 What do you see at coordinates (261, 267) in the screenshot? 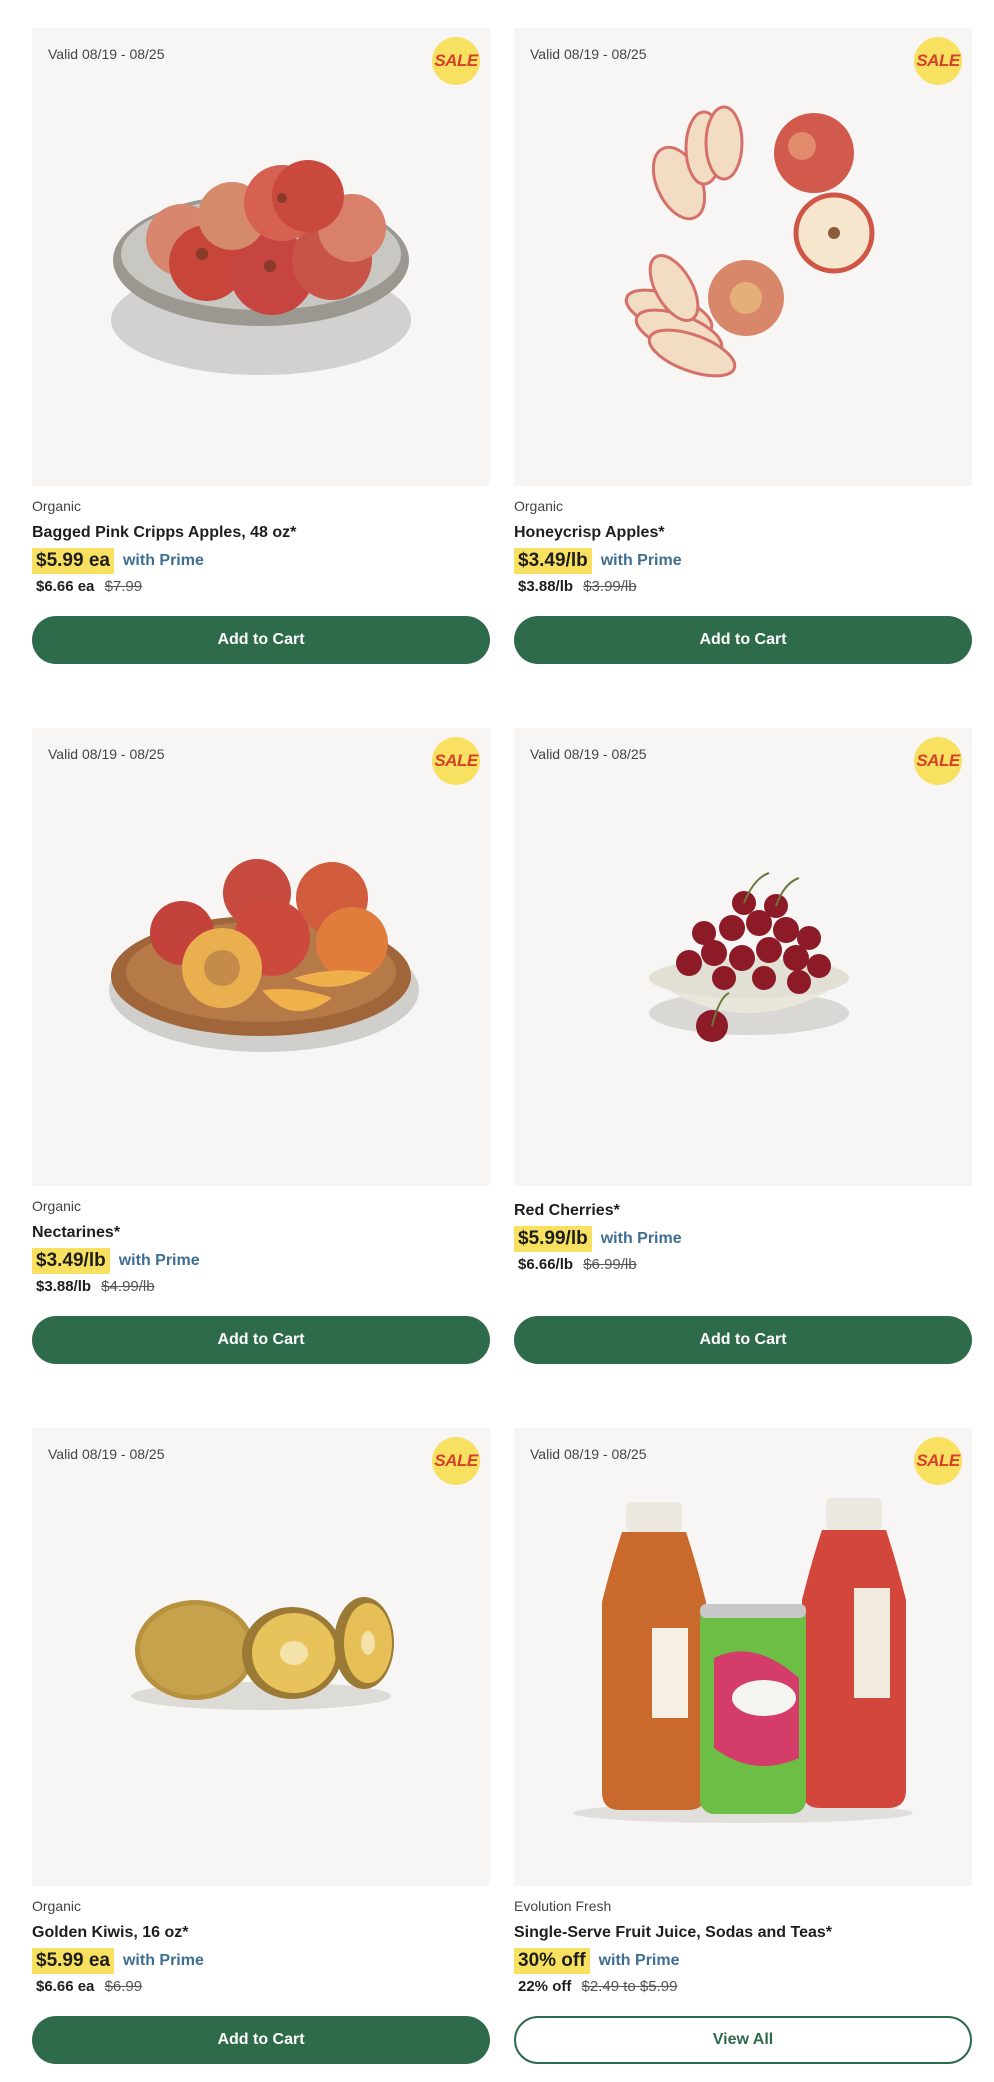
I see `apple-bowl-image` at bounding box center [261, 267].